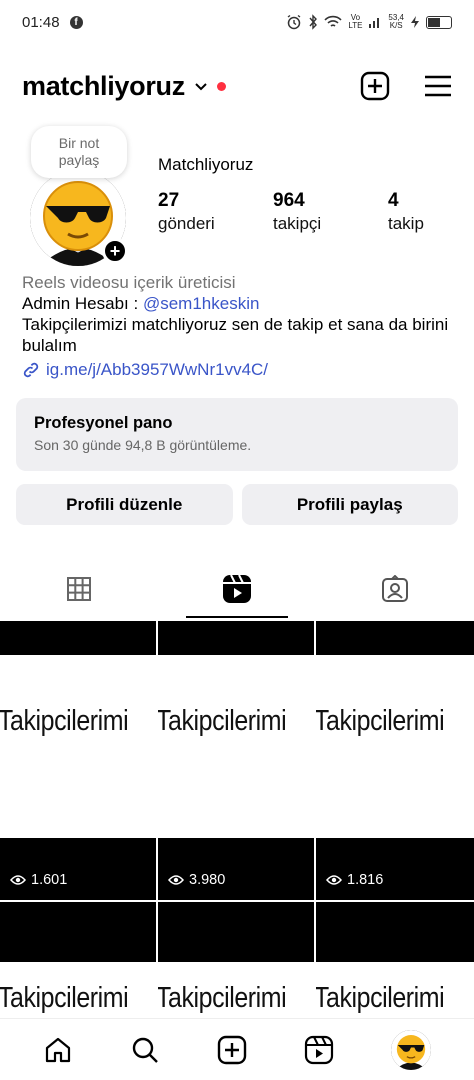  I want to click on bio-mention-link: @sem1hkeskin, so click(201, 303).